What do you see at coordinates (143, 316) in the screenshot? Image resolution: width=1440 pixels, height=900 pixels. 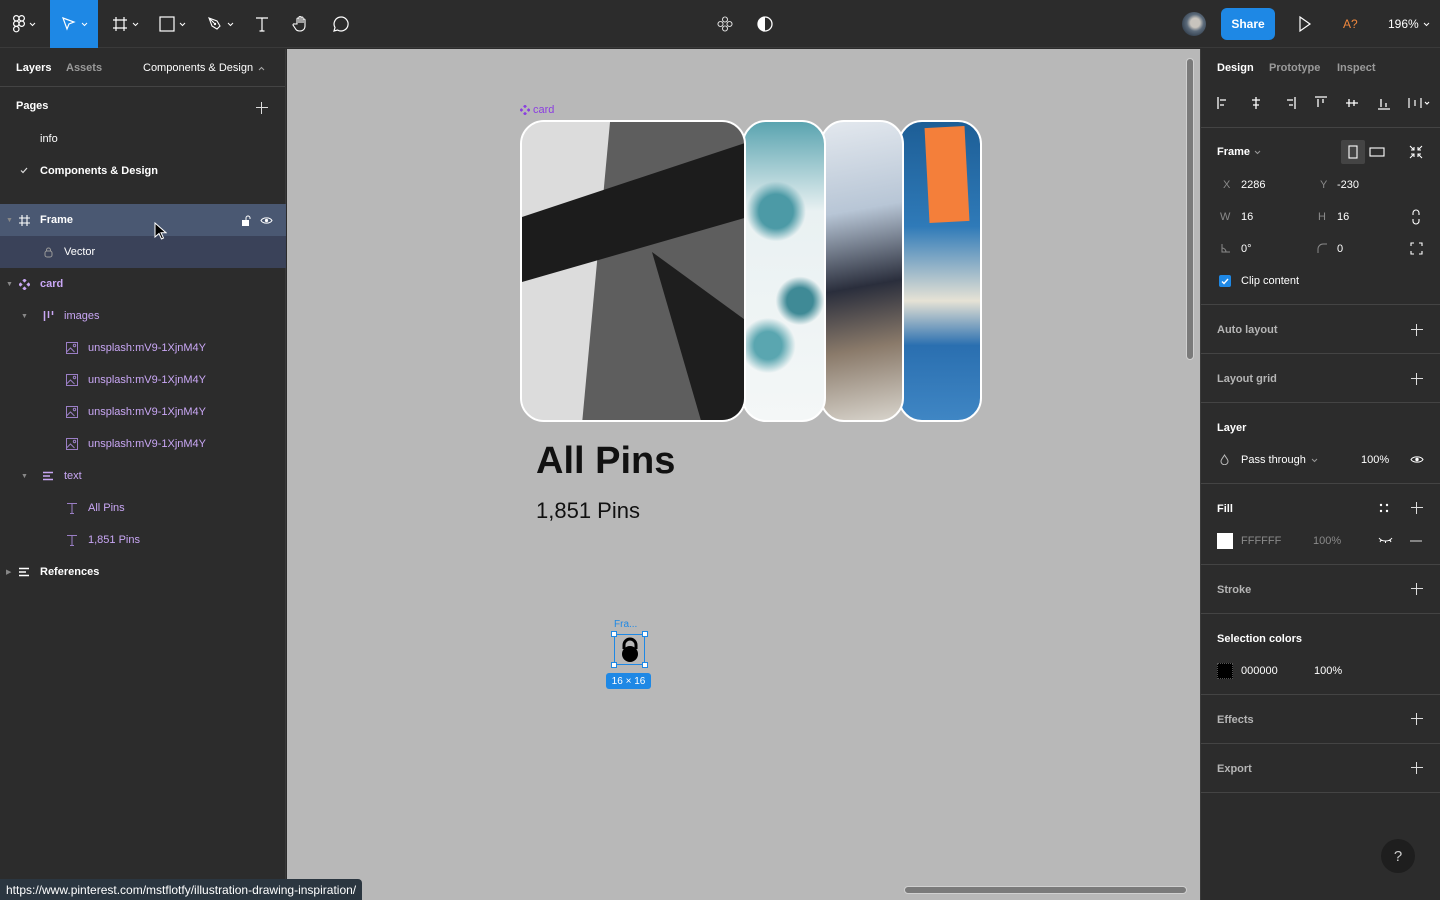 I see `layer-row-images: ▼ images` at bounding box center [143, 316].